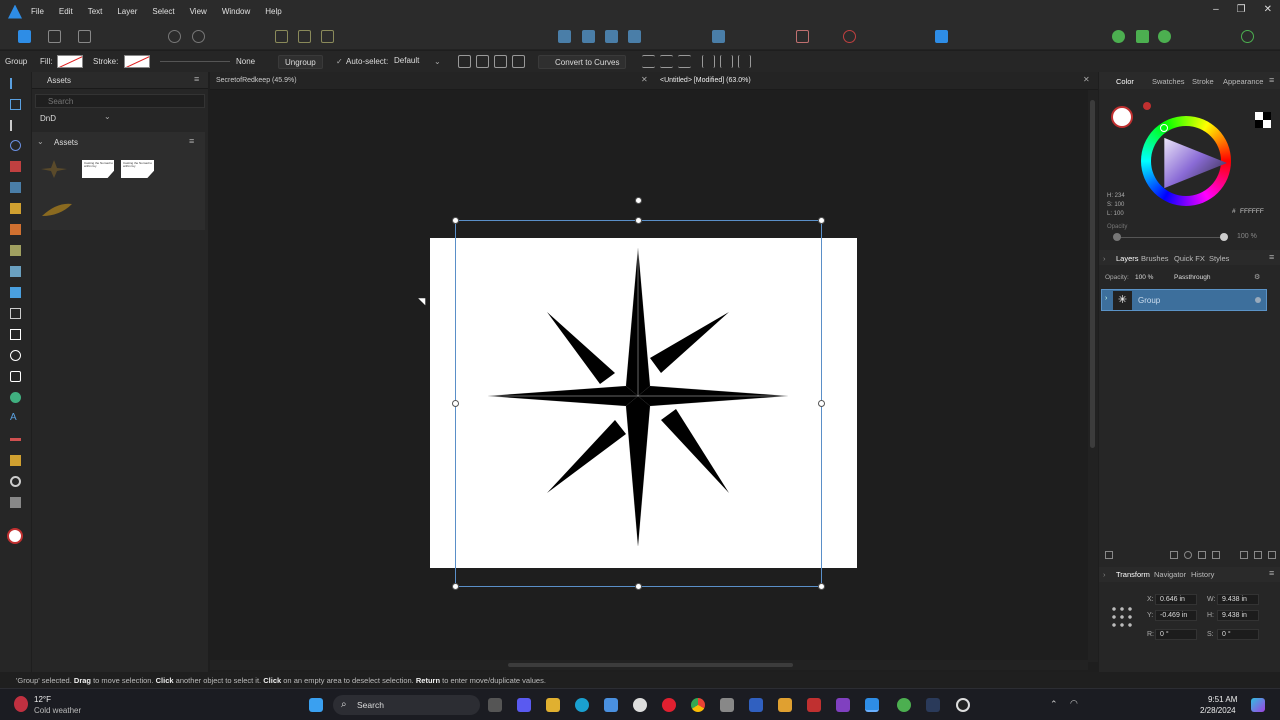 This screenshot has width=1280, height=720. What do you see at coordinates (21, 704) in the screenshot?
I see `weather-thermometer-icon` at bounding box center [21, 704].